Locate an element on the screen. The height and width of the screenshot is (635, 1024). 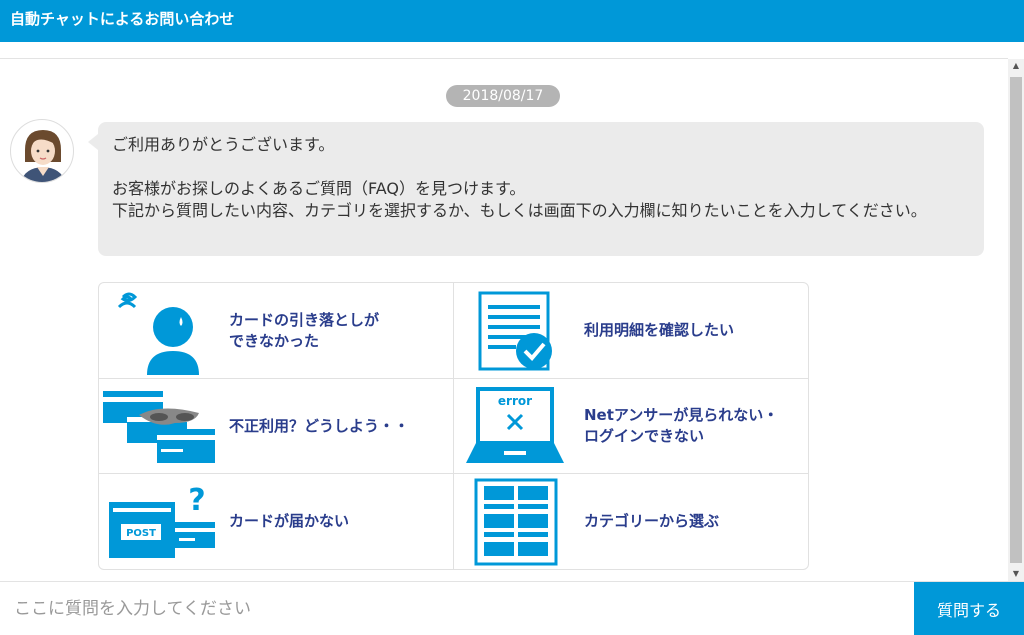
question-input-bar: 質問する is located at coordinates (512, 608).